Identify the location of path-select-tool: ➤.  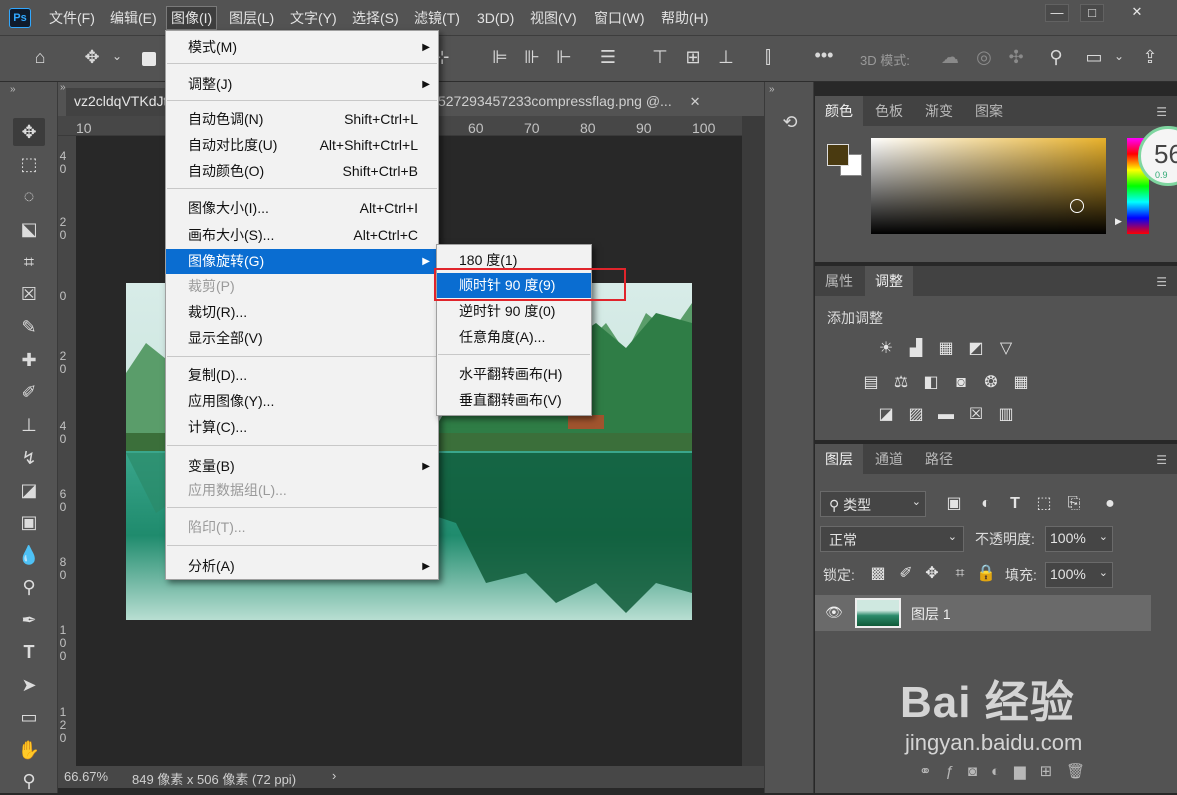
(29, 685).